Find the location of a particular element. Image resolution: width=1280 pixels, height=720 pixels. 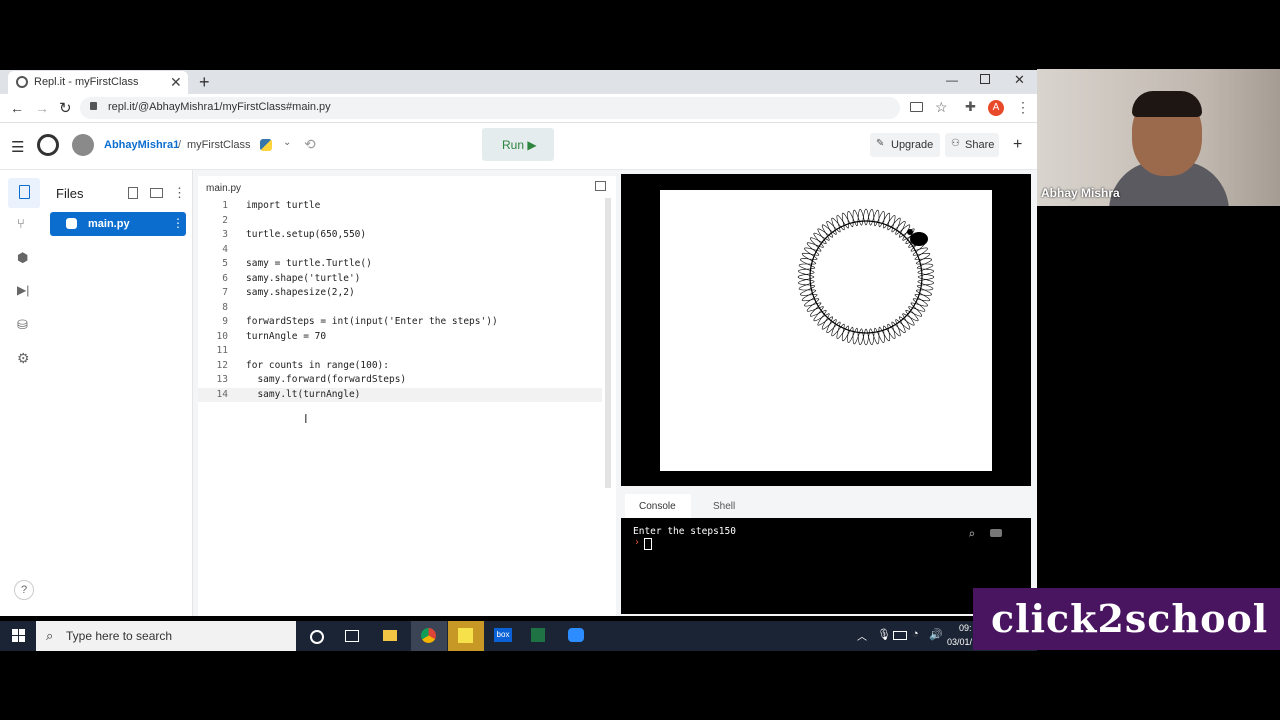

turtle-drawing is located at coordinates (866, 277).